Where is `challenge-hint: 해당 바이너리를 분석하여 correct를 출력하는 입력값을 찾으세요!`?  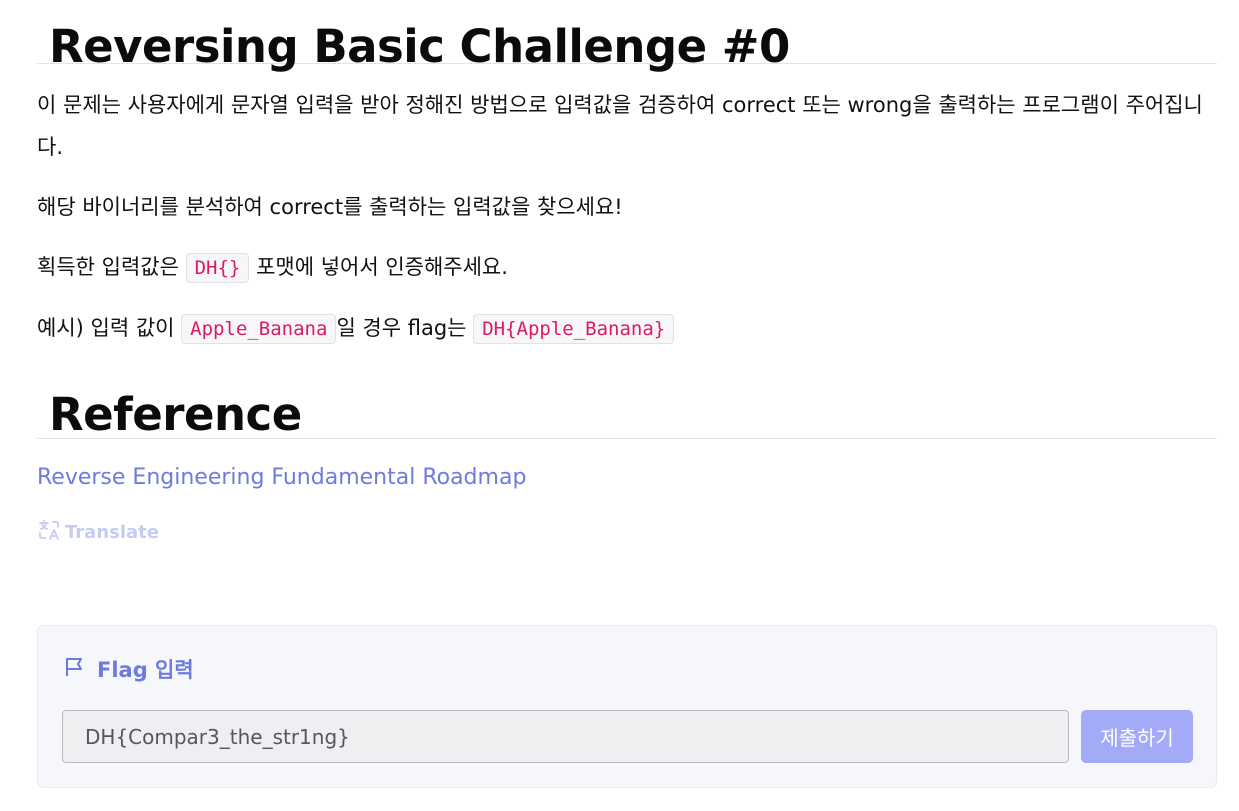 challenge-hint: 해당 바이너리를 분석하여 correct를 출력하는 입력값을 찾으세요! is located at coordinates (330, 207).